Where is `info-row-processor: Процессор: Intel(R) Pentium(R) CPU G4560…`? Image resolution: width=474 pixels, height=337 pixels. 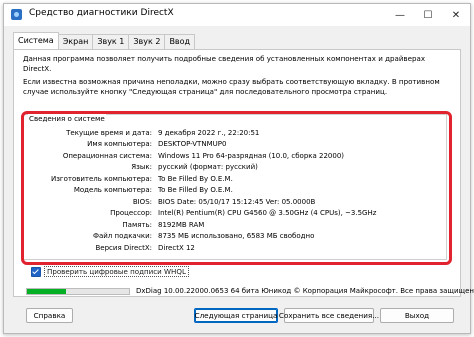
info-row-processor: Процессор: Intel(R) Pentium(R) CPU G4560… is located at coordinates (236, 213).